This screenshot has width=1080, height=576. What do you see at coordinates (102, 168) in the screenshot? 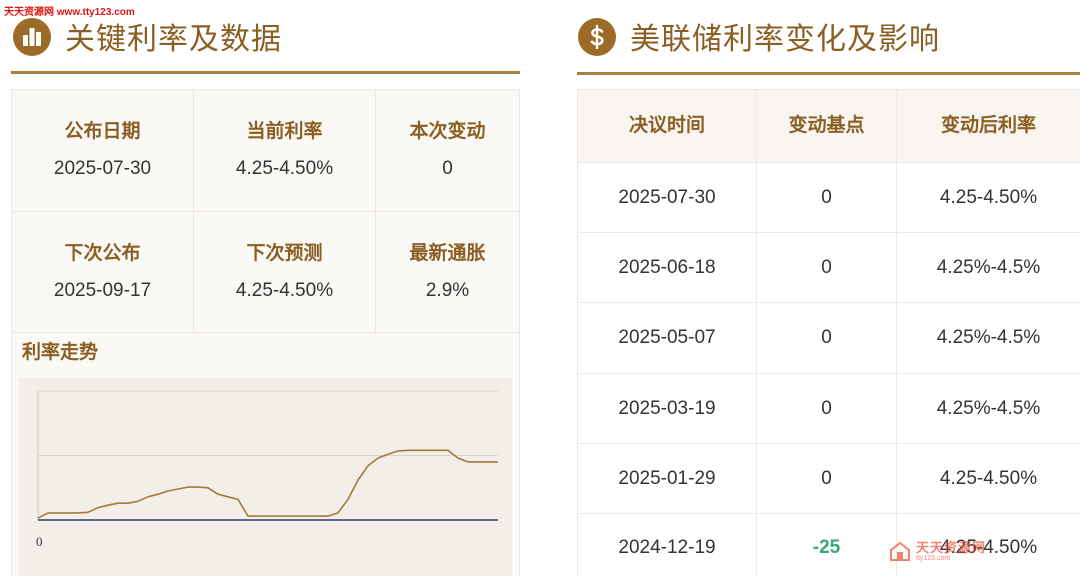
I see `stat-value: 2025-07-30` at bounding box center [102, 168].